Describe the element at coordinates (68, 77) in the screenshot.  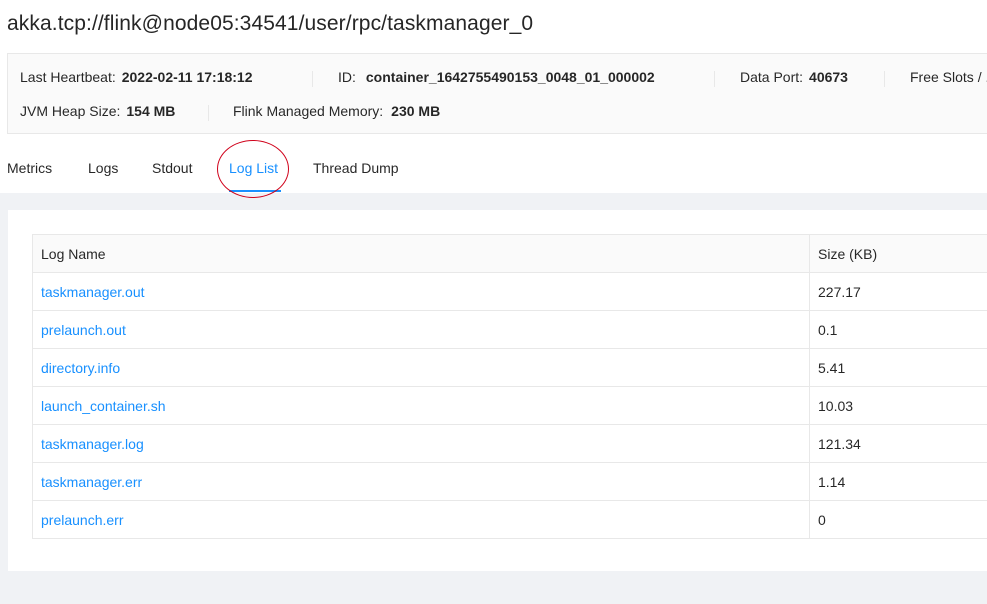
I see `last-heartbeat-label: Last Heartbeat:` at that location.